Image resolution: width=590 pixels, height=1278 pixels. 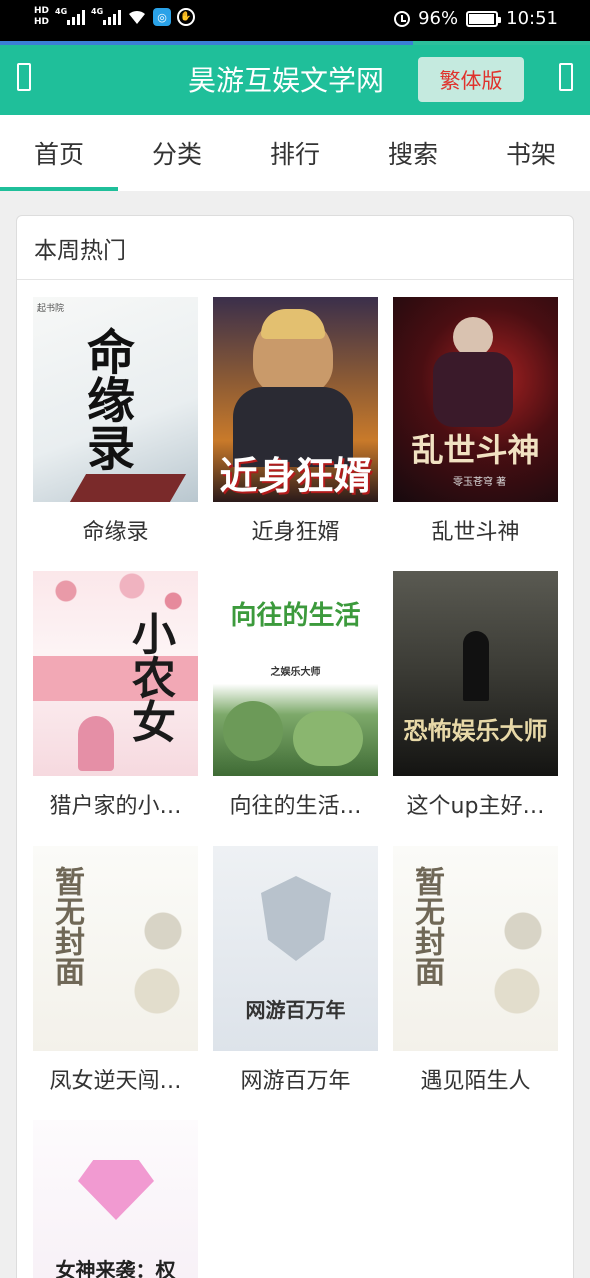 What do you see at coordinates (137, 17) in the screenshot?
I see `wifi-icon` at bounding box center [137, 17].